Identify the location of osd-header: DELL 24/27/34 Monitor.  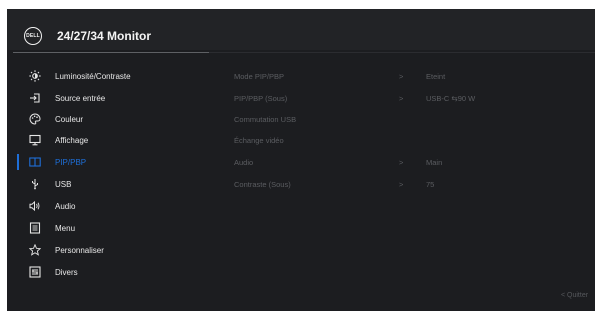
(301, 29).